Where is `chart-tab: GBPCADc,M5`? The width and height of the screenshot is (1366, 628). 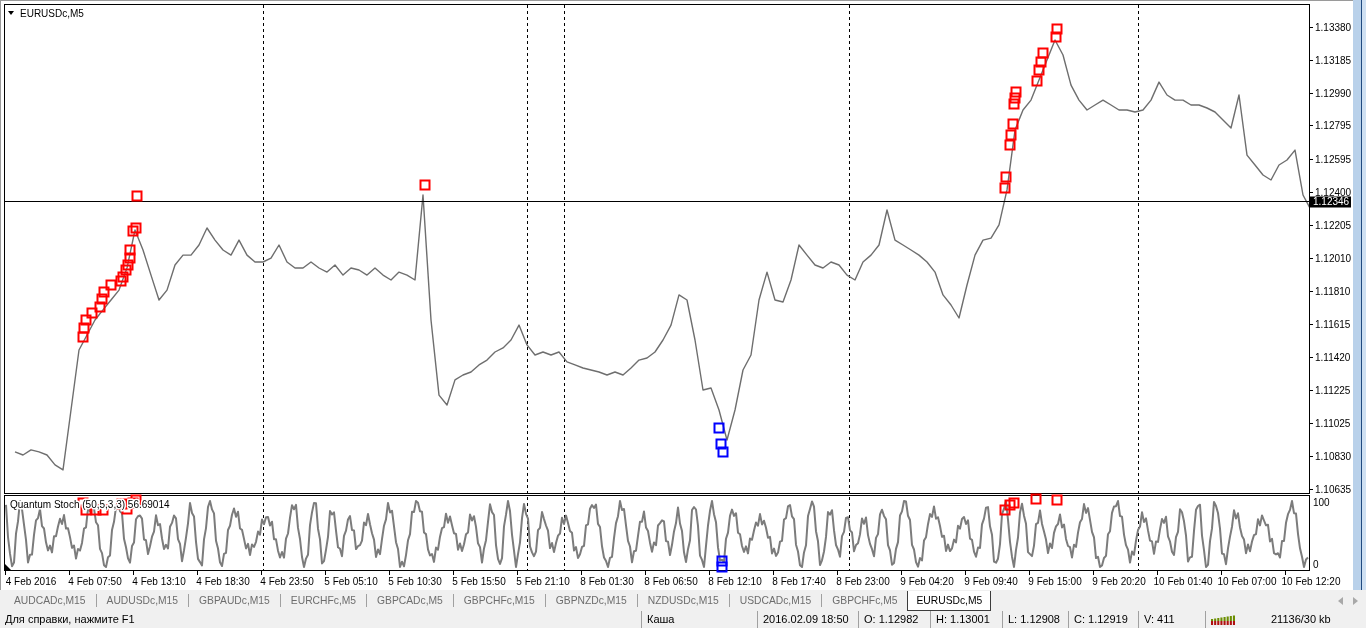
chart-tab: GBPCADc,M5 is located at coordinates (410, 600).